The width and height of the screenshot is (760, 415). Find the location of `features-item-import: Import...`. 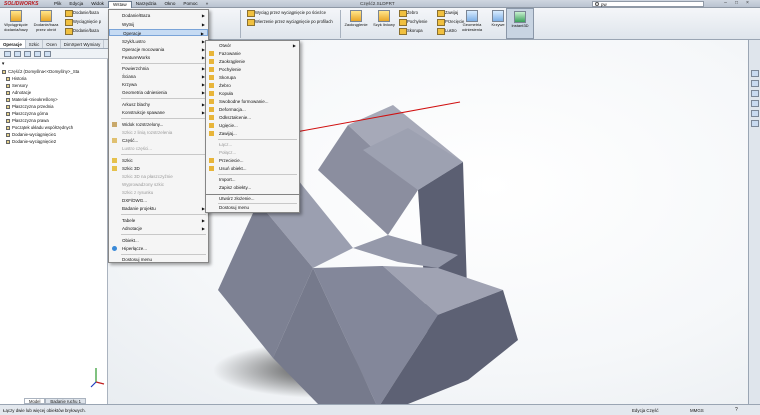

features-item-import: Import... is located at coordinates (252, 179).